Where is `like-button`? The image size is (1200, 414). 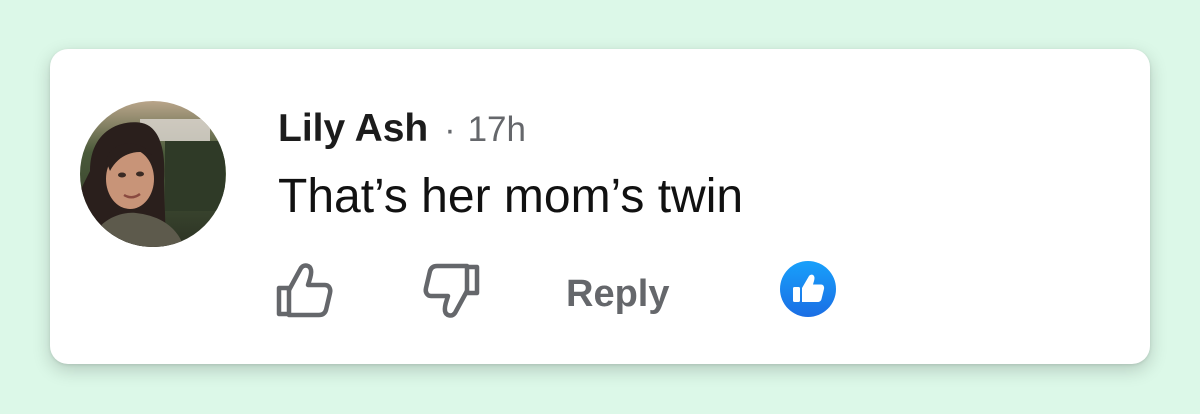
like-button is located at coordinates (304, 290).